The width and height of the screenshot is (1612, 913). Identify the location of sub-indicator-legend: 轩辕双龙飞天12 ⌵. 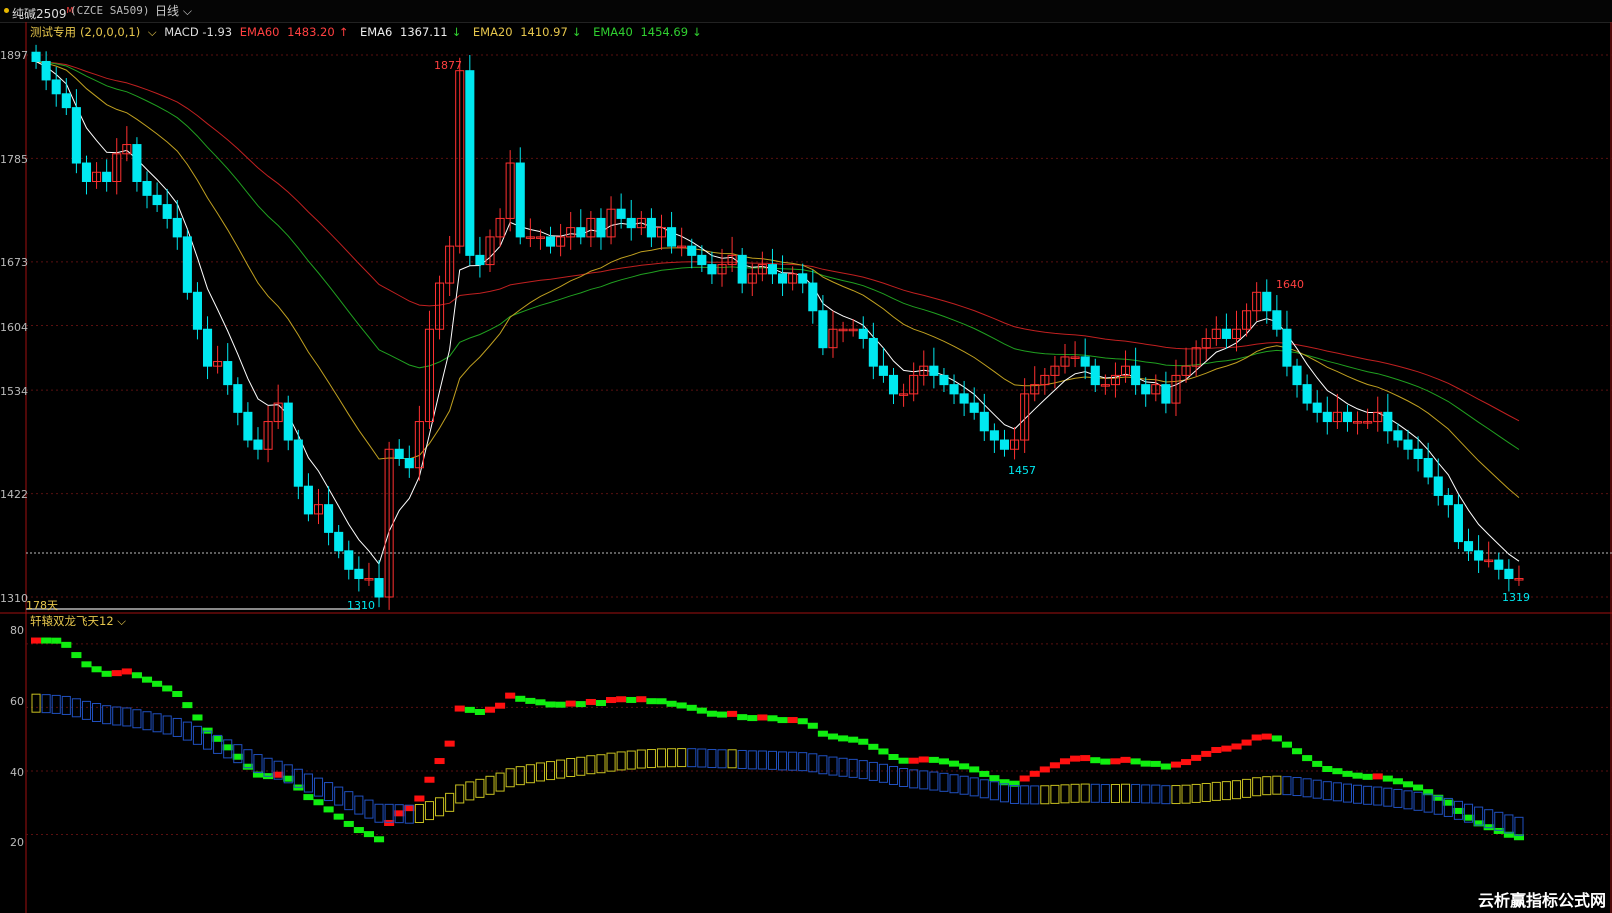
(78, 621).